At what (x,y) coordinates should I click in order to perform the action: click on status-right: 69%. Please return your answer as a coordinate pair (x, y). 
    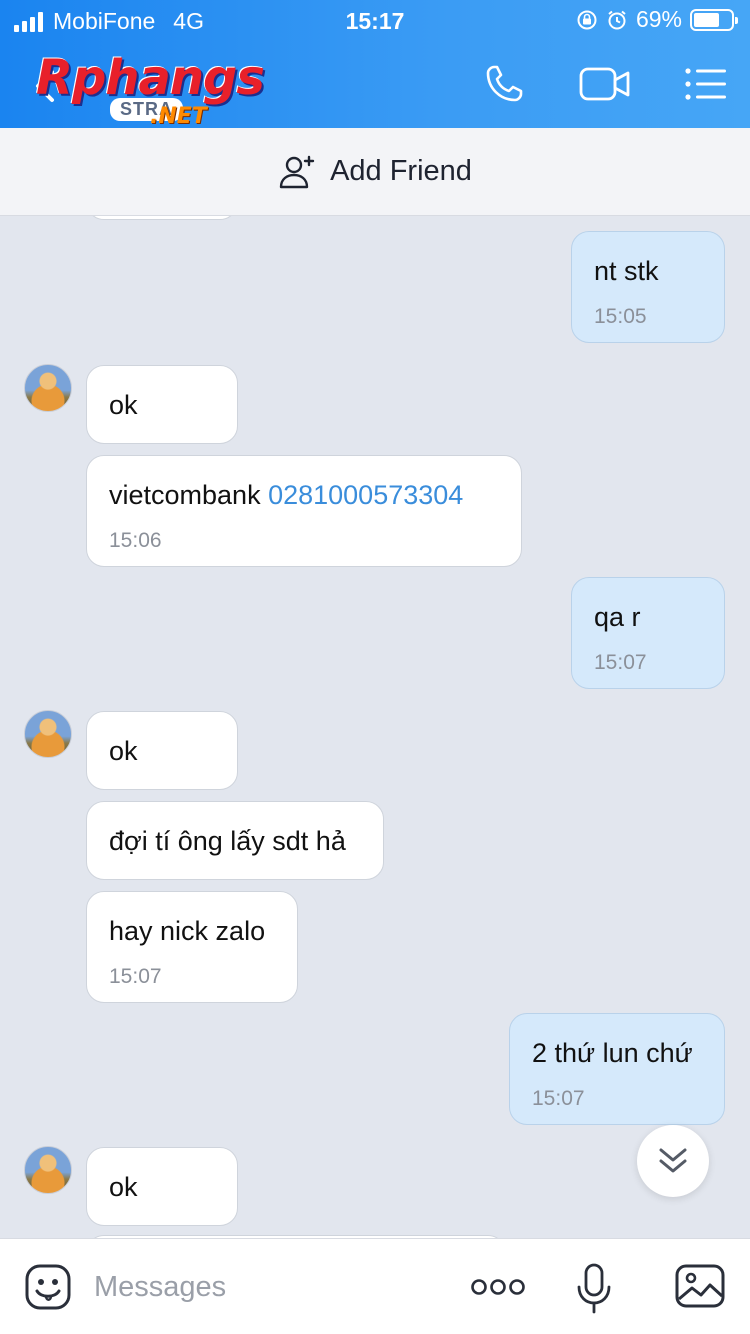
    Looking at the image, I should click on (657, 19).